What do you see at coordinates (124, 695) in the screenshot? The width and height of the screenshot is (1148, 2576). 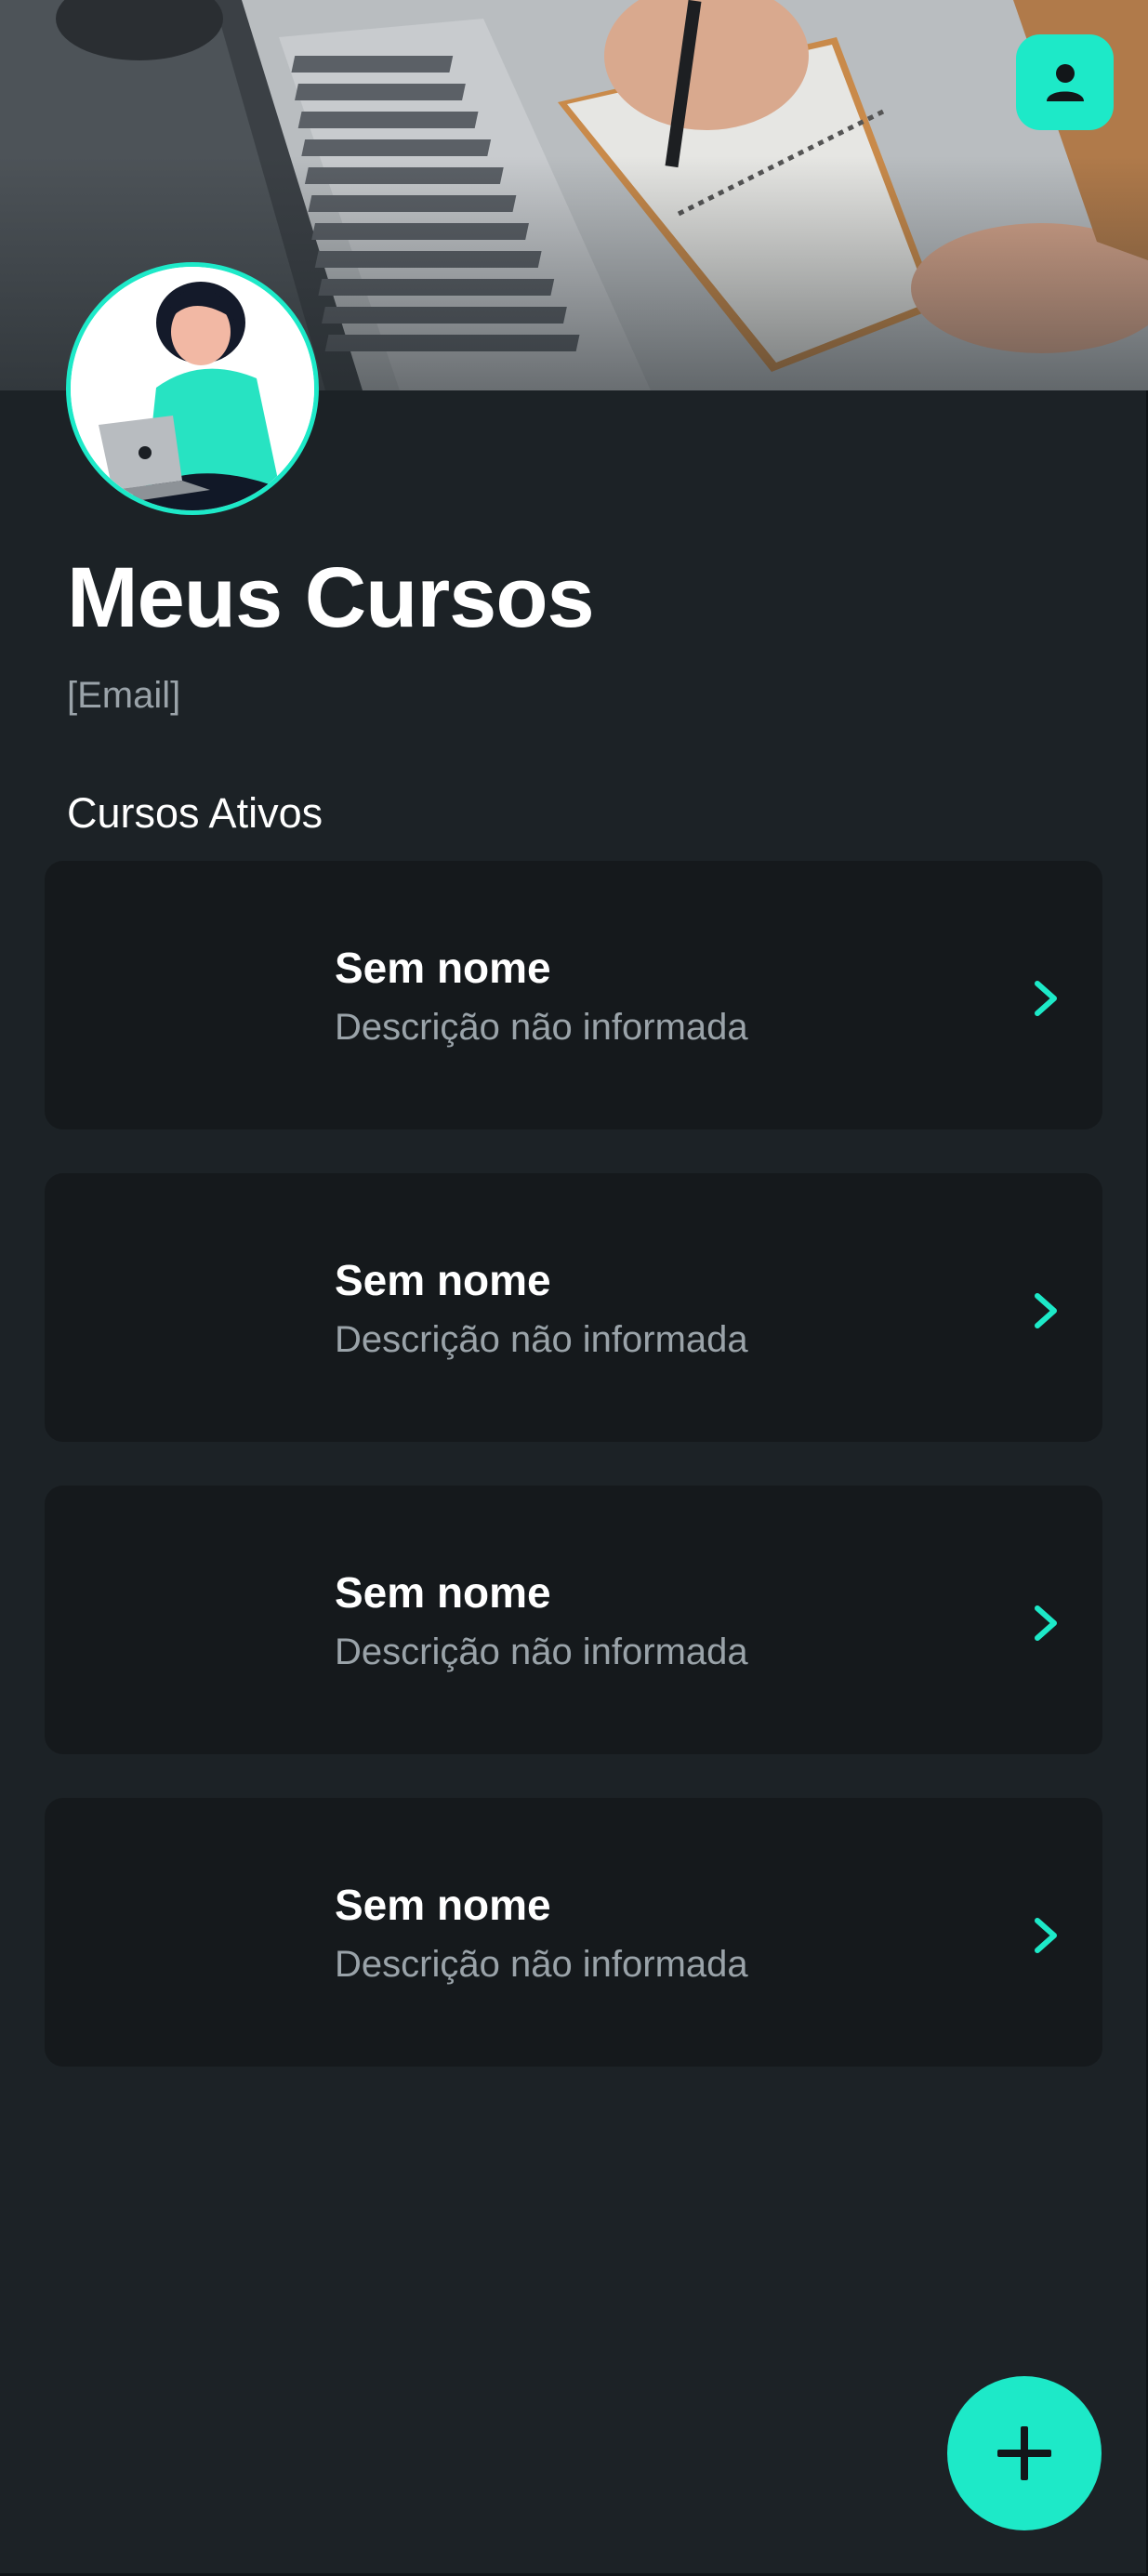 I see `user-email: [Email]` at bounding box center [124, 695].